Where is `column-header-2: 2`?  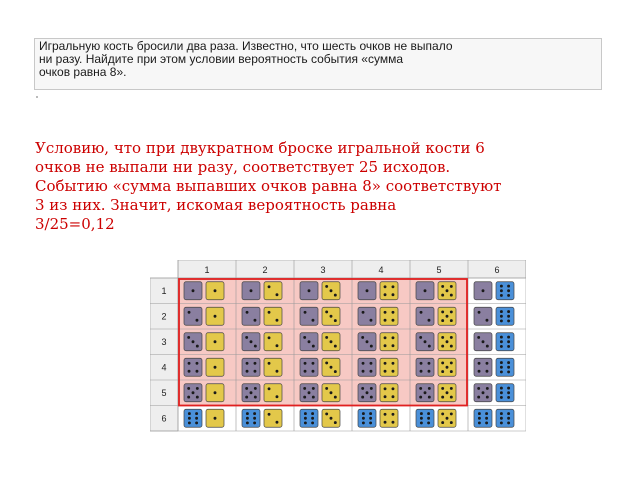
column-header-2: 2 is located at coordinates (264, 270).